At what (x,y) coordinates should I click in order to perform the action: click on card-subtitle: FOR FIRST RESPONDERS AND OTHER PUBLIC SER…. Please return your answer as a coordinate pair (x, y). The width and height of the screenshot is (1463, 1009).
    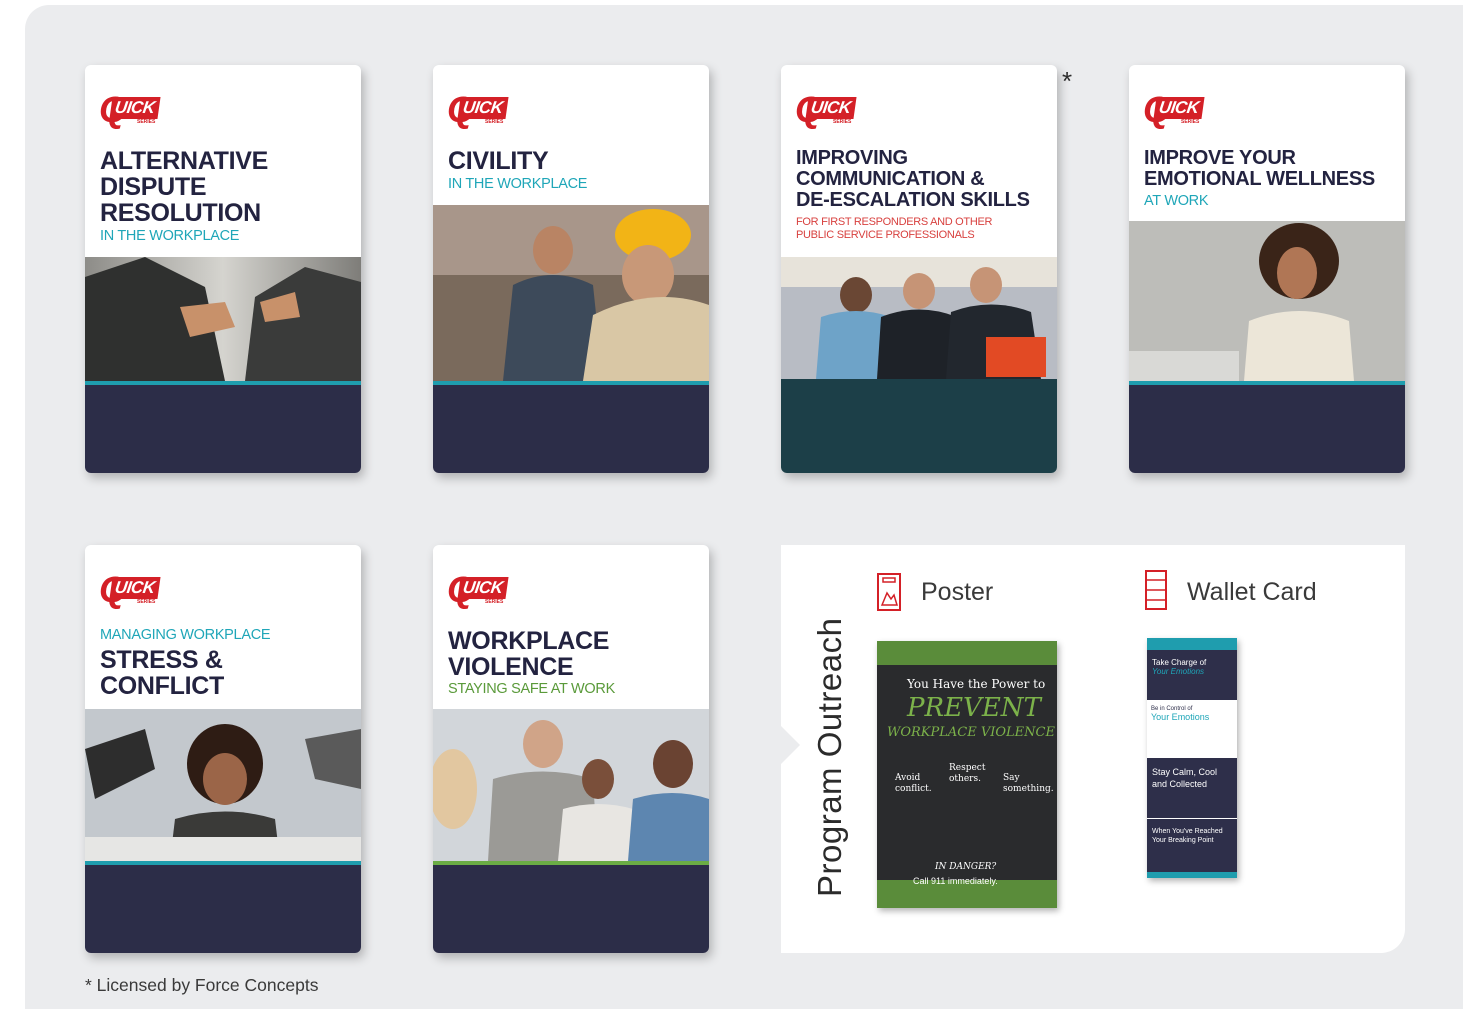
    Looking at the image, I should click on (894, 228).